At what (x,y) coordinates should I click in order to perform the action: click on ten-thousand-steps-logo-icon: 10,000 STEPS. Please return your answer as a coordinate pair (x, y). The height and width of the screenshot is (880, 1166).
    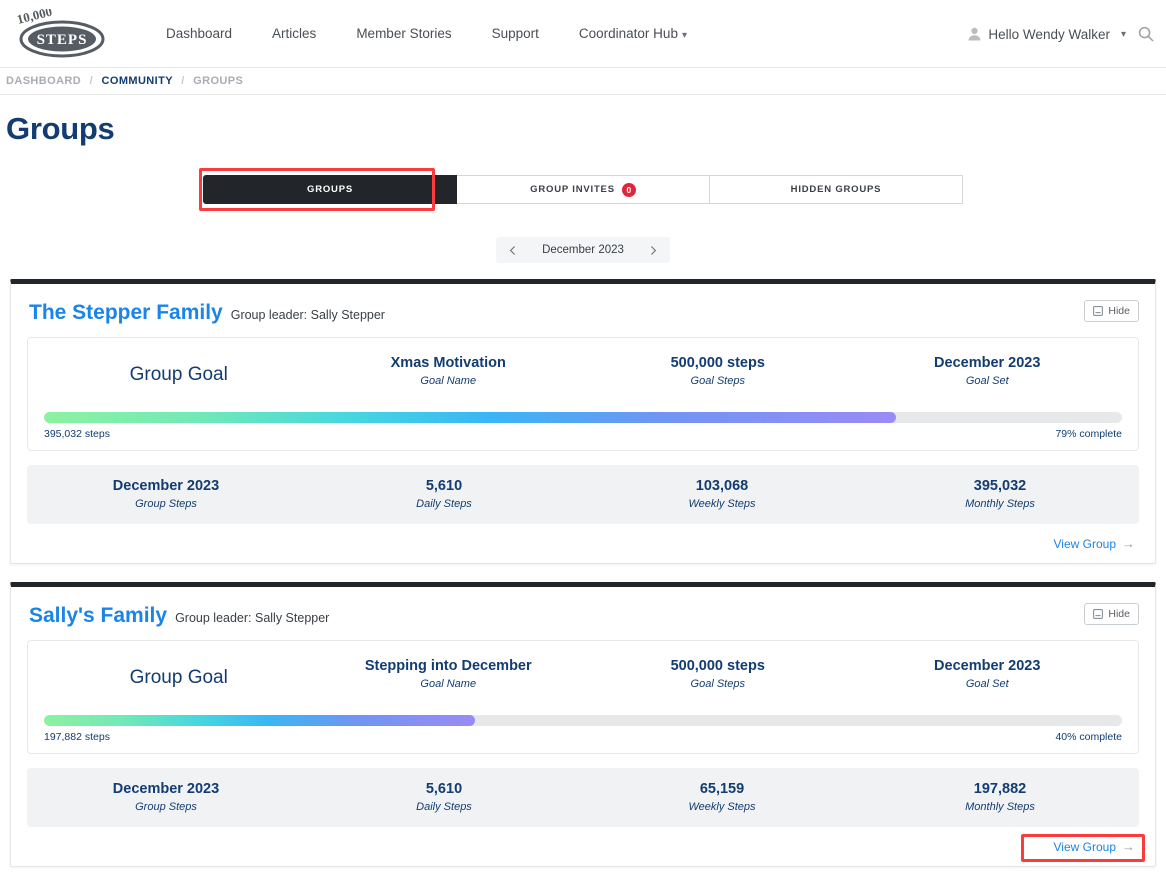
    Looking at the image, I should click on (60, 33).